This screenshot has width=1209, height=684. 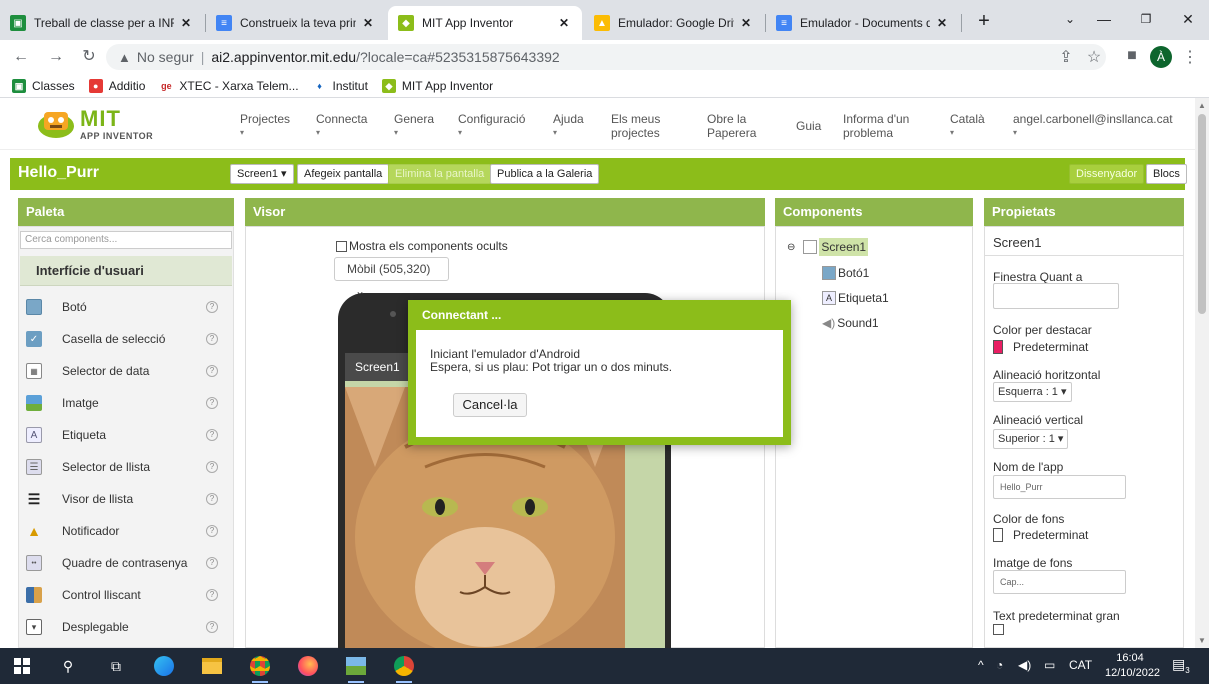 I want to click on menu-projectes: Projectes ▾, so click(x=265, y=126).